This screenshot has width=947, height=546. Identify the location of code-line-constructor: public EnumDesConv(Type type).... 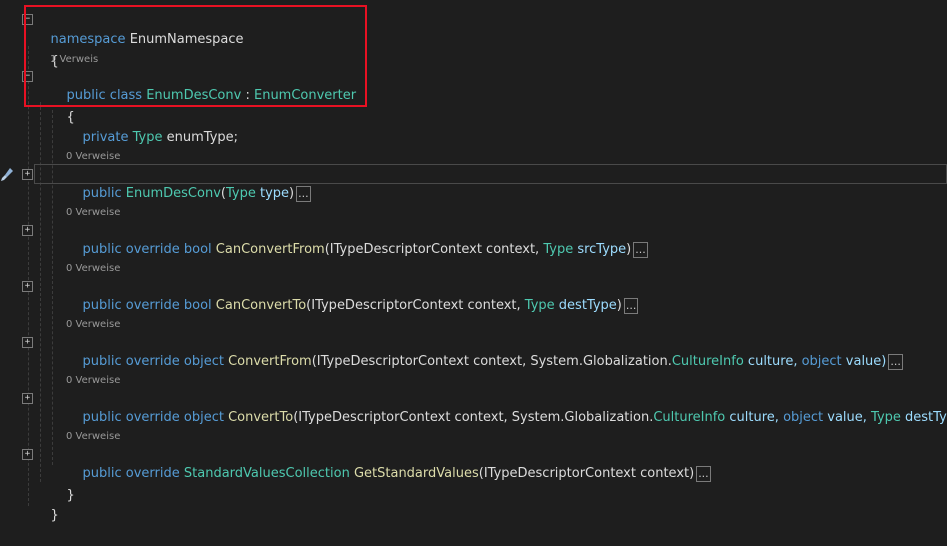
(506, 183).